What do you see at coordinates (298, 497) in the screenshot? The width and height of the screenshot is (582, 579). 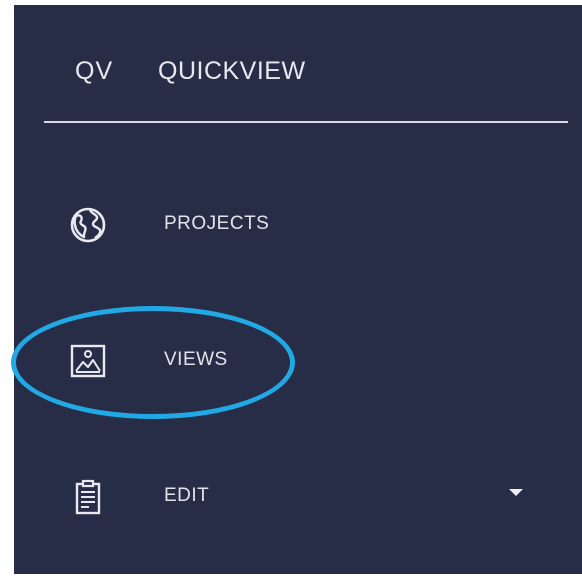 I see `sidebar-item-edit: EDIT` at bounding box center [298, 497].